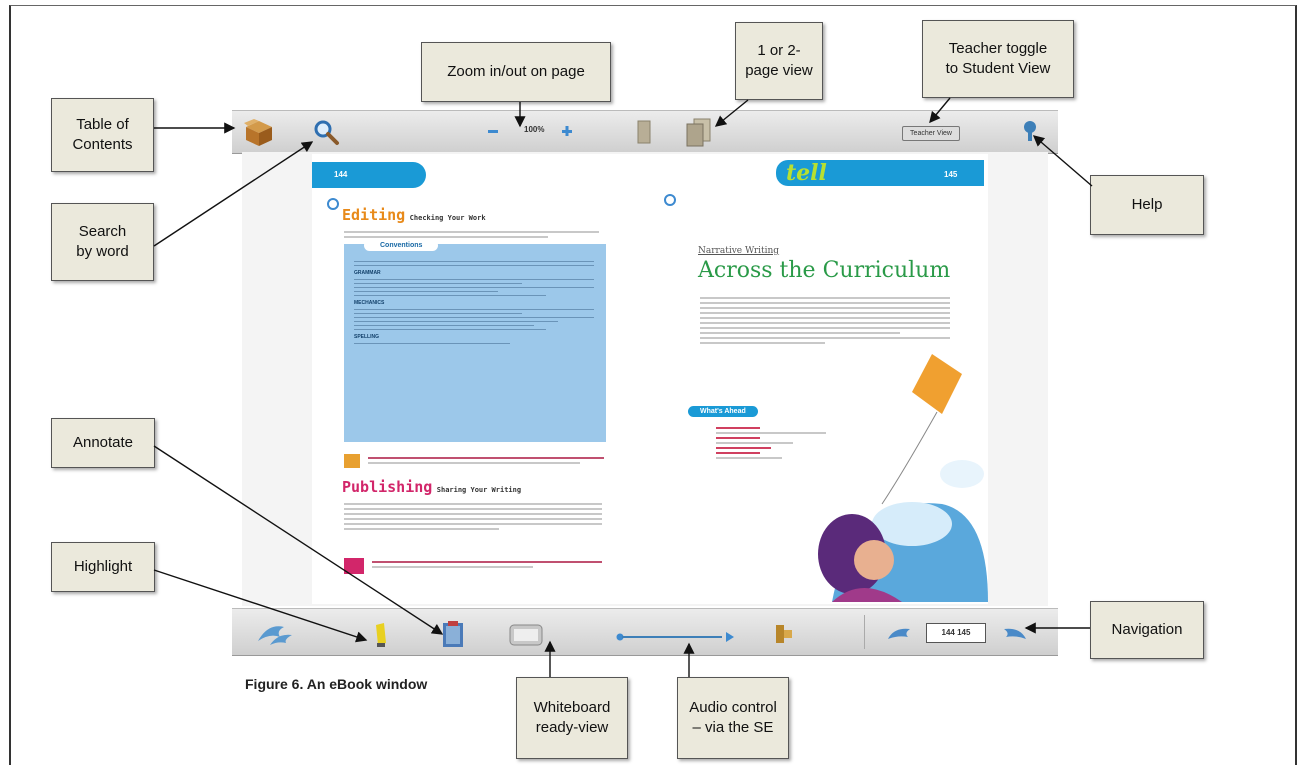  Describe the element at coordinates (326, 132) in the screenshot. I see `search-icon` at that location.